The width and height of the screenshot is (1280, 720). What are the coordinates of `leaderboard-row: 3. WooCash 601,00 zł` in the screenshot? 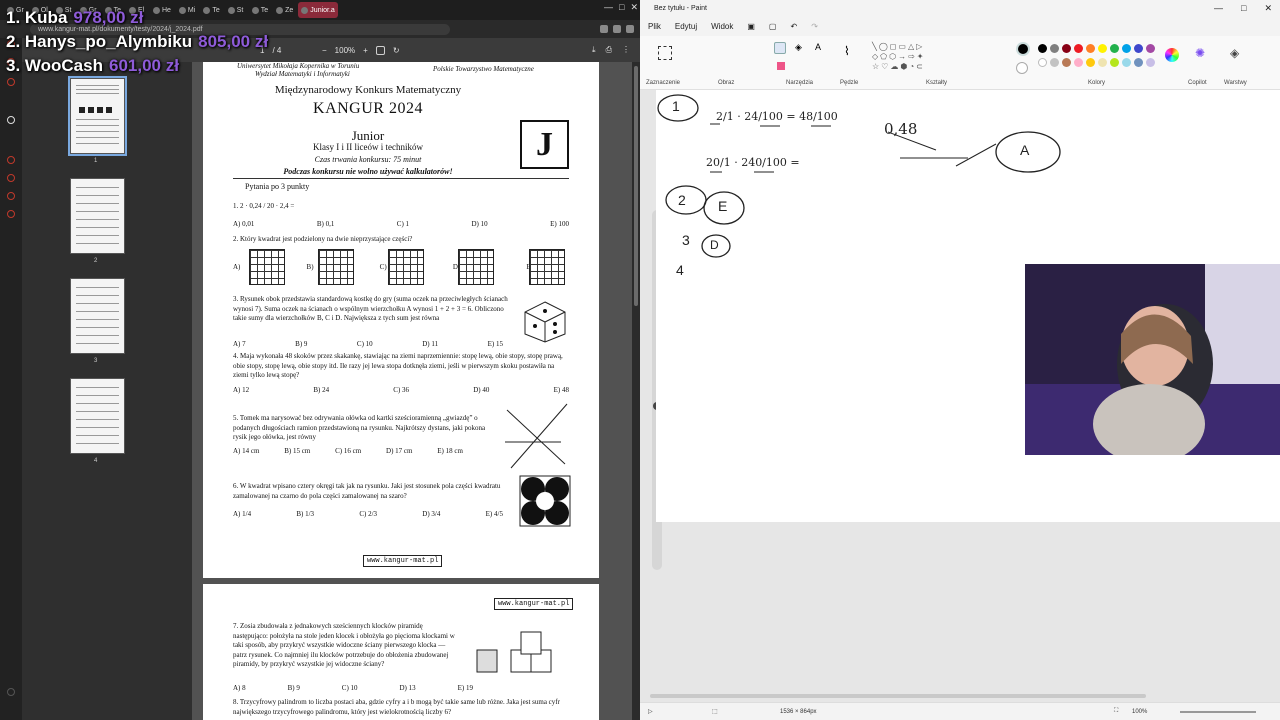 It's located at (137, 66).